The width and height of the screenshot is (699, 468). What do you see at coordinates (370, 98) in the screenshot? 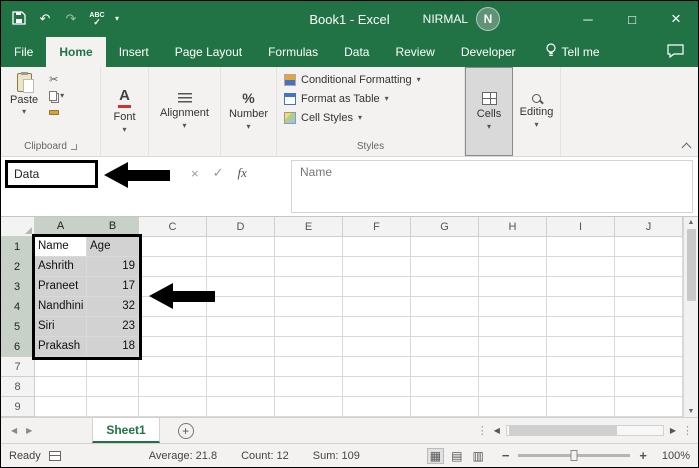
I see `format-as-table-button: Format as Table ▾` at bounding box center [370, 98].